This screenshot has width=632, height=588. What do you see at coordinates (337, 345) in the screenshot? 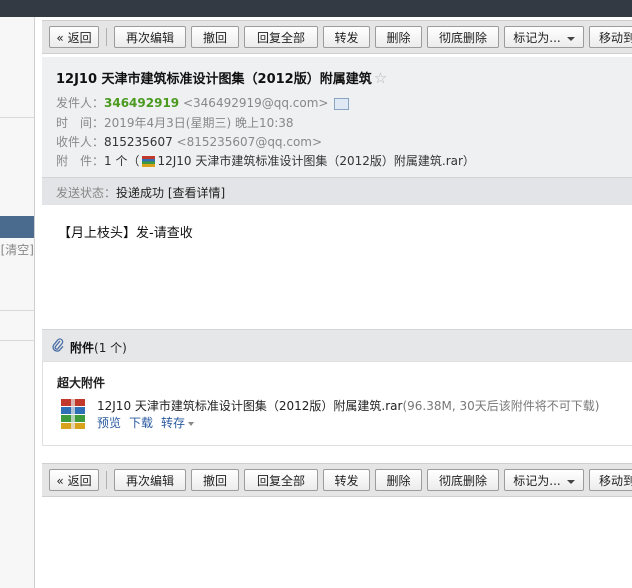
I see `attachments-header: 附件(1 个)` at bounding box center [337, 345].